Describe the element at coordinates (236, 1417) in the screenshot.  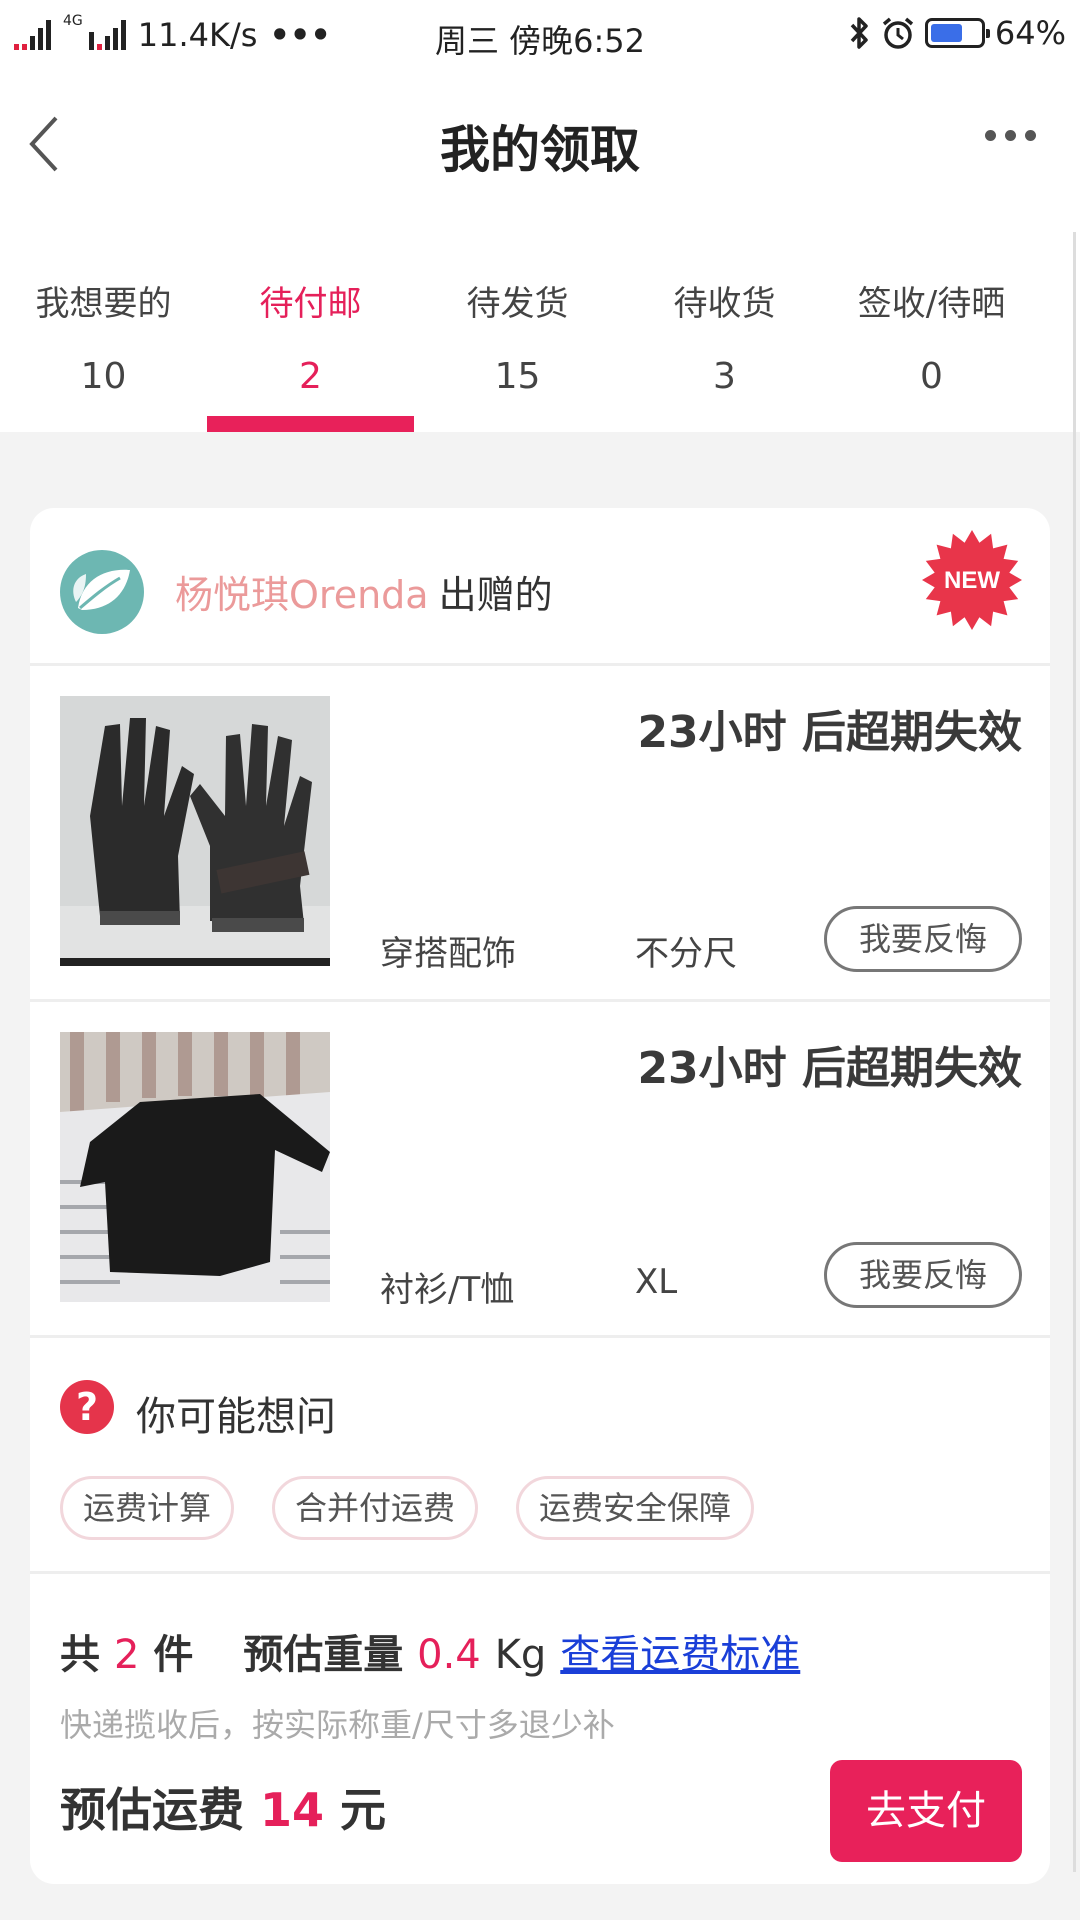
I see `faq-title: 你可能想问` at that location.